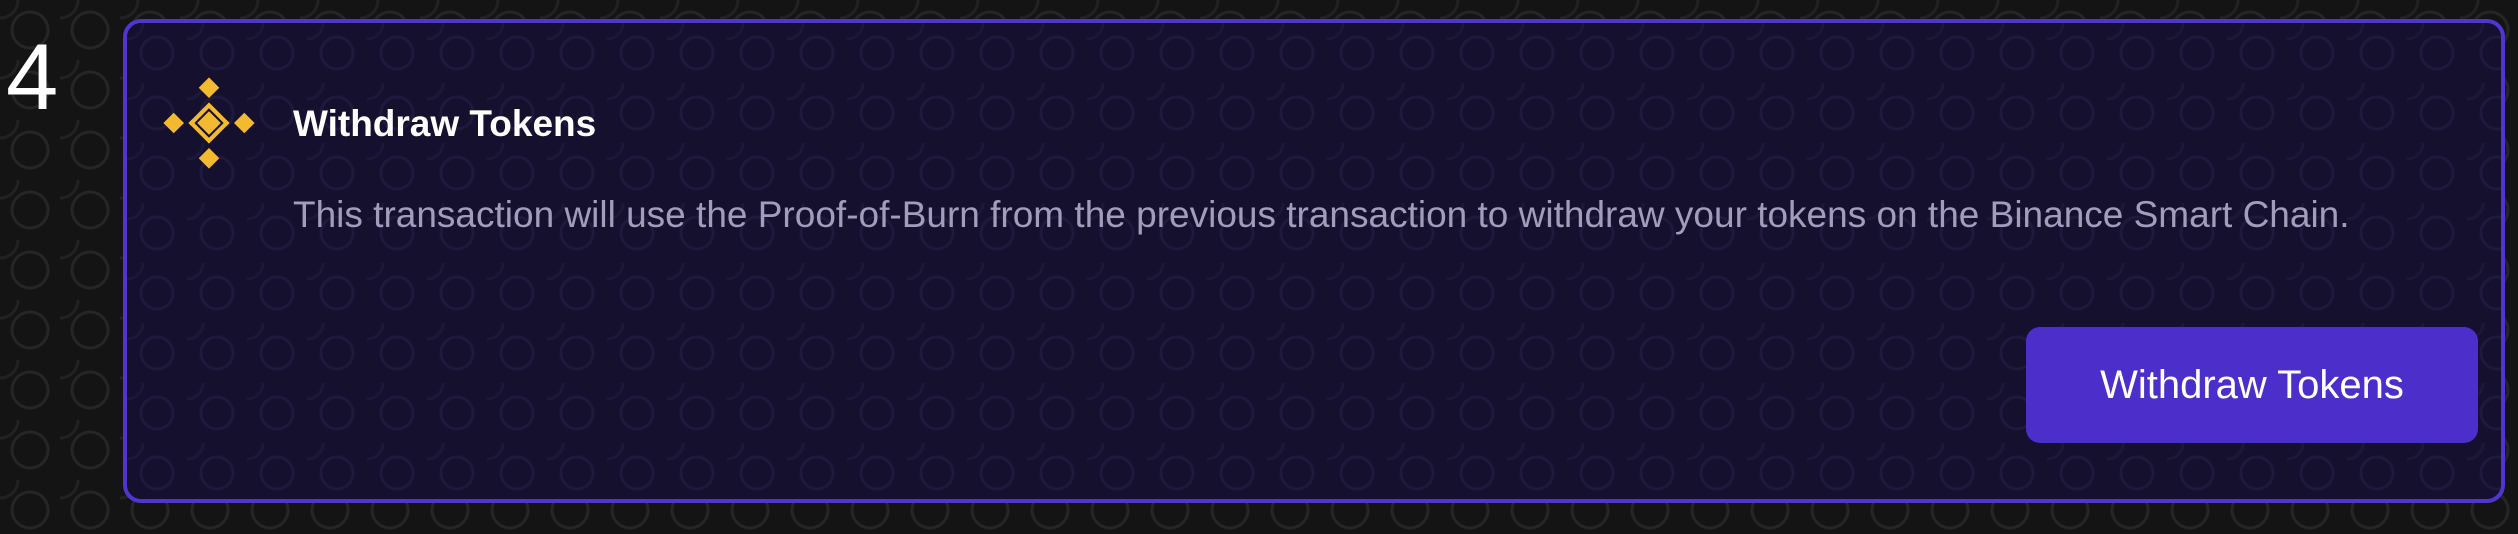  Describe the element at coordinates (32, 76) in the screenshot. I see `step-number: 4` at that location.